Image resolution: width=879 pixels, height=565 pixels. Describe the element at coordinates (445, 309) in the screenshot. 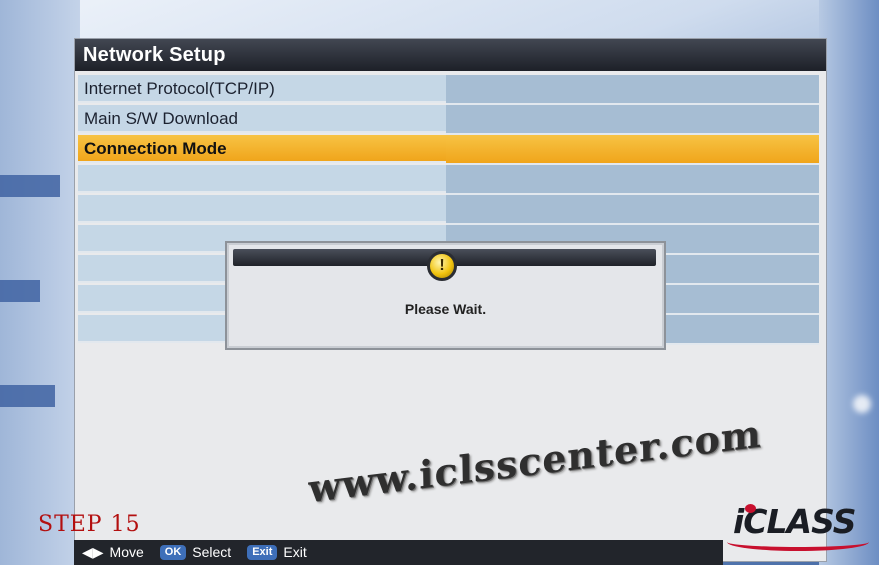

I see `dialog-message: Please Wait.` at that location.